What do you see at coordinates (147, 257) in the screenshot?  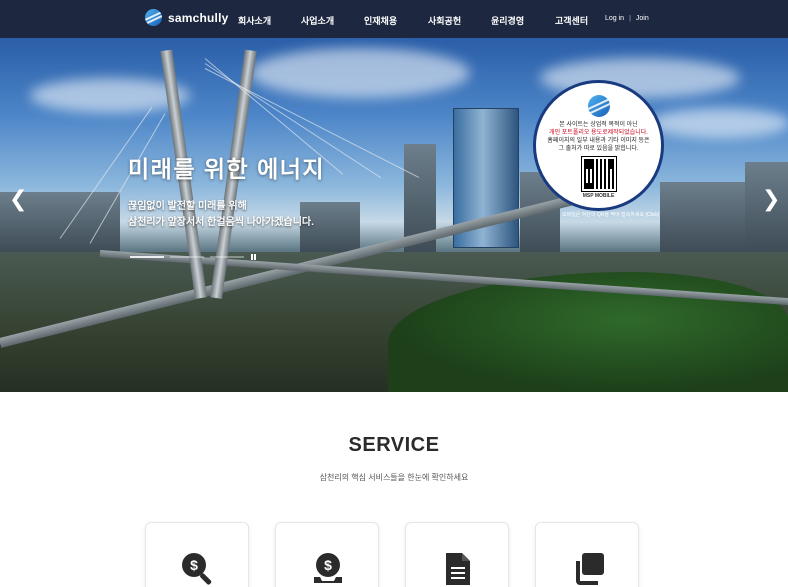 I see `slide-indicator-active` at bounding box center [147, 257].